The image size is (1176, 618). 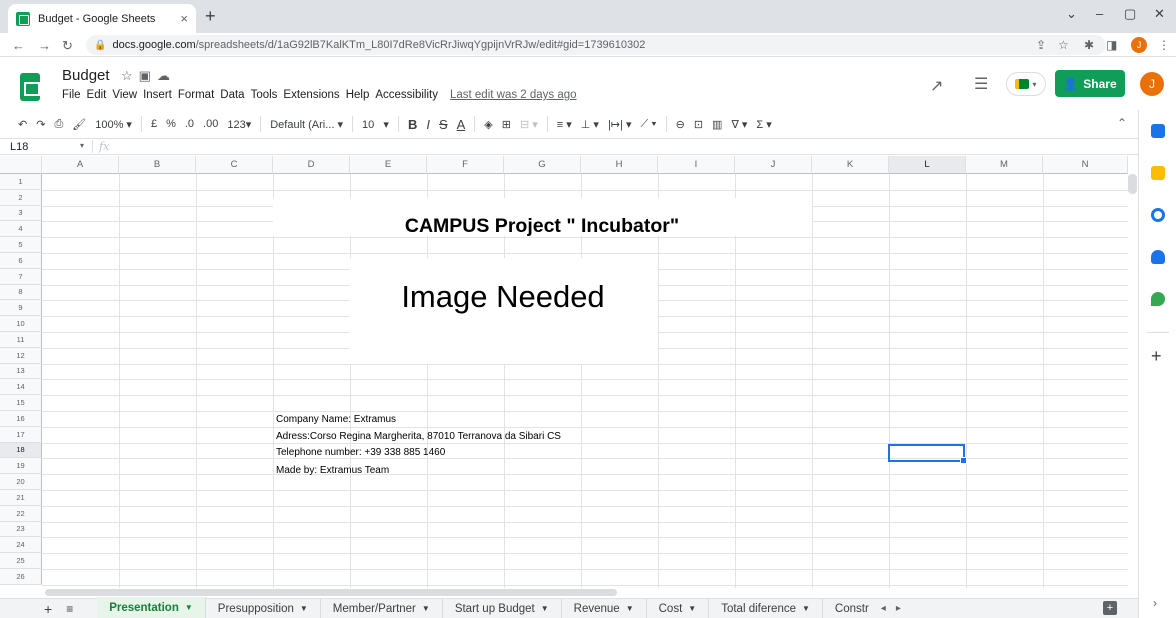 What do you see at coordinates (1158, 257) in the screenshot?
I see `contacts-icon` at bounding box center [1158, 257].